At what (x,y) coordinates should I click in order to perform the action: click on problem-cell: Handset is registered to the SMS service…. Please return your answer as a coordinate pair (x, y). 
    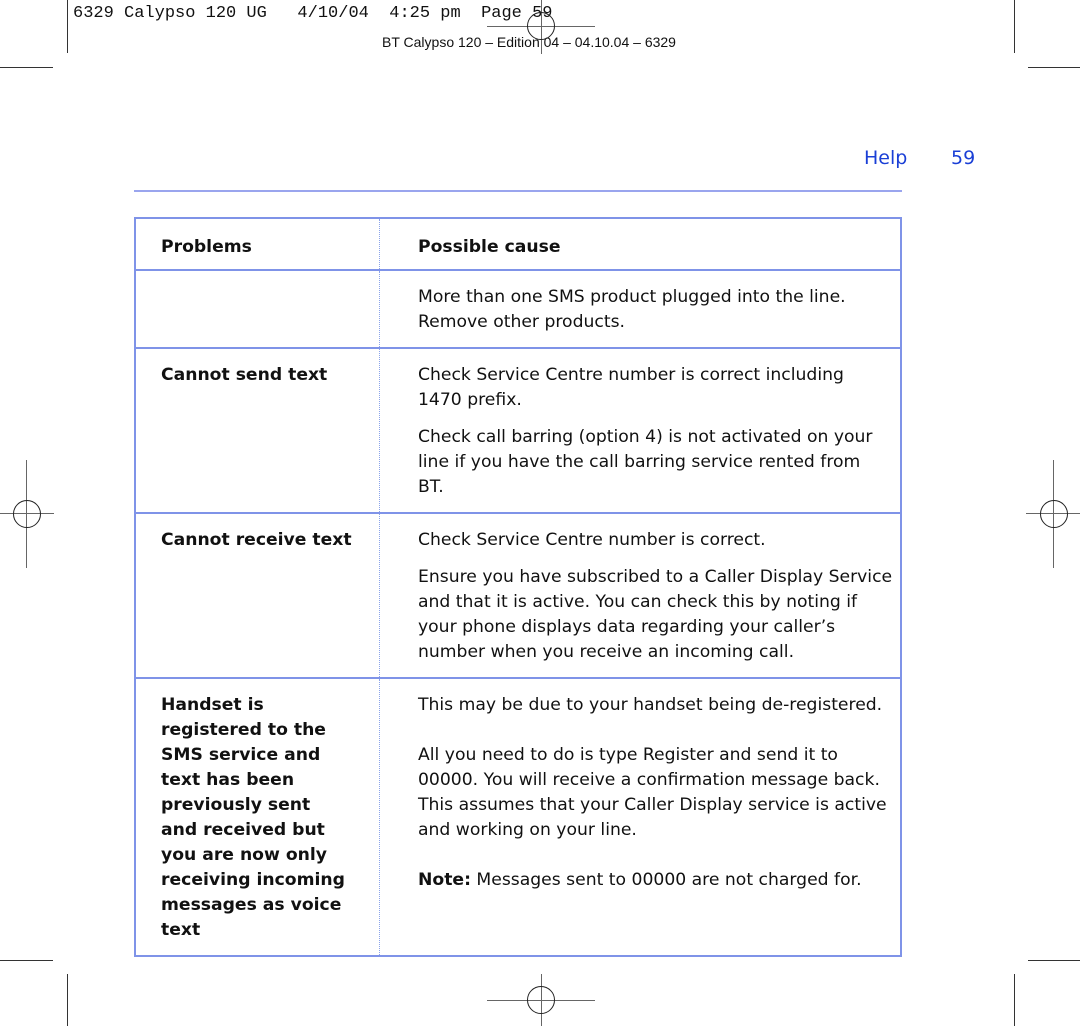
    Looking at the image, I should click on (257, 817).